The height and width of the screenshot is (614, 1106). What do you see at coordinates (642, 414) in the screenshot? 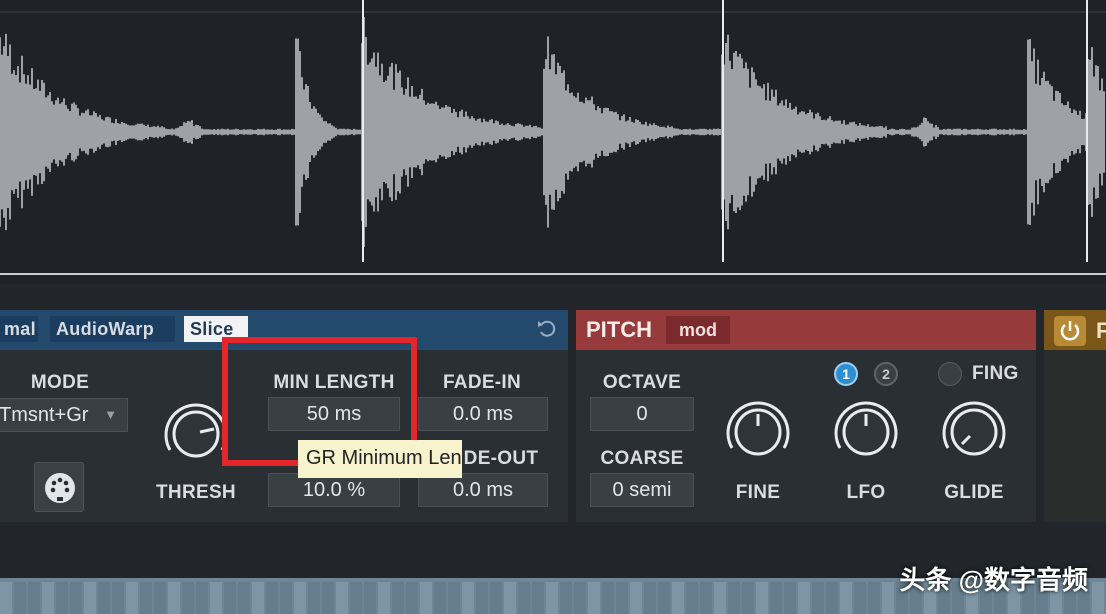
I see `octave-field: 0` at bounding box center [642, 414].